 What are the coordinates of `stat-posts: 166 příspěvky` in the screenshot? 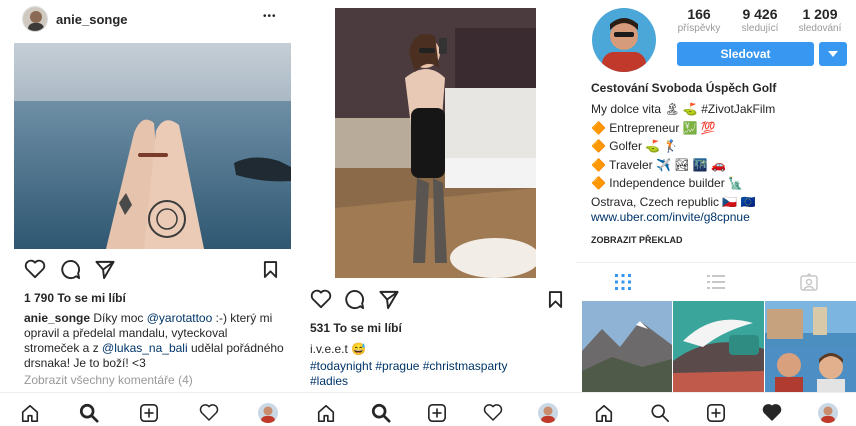 It's located at (699, 20).